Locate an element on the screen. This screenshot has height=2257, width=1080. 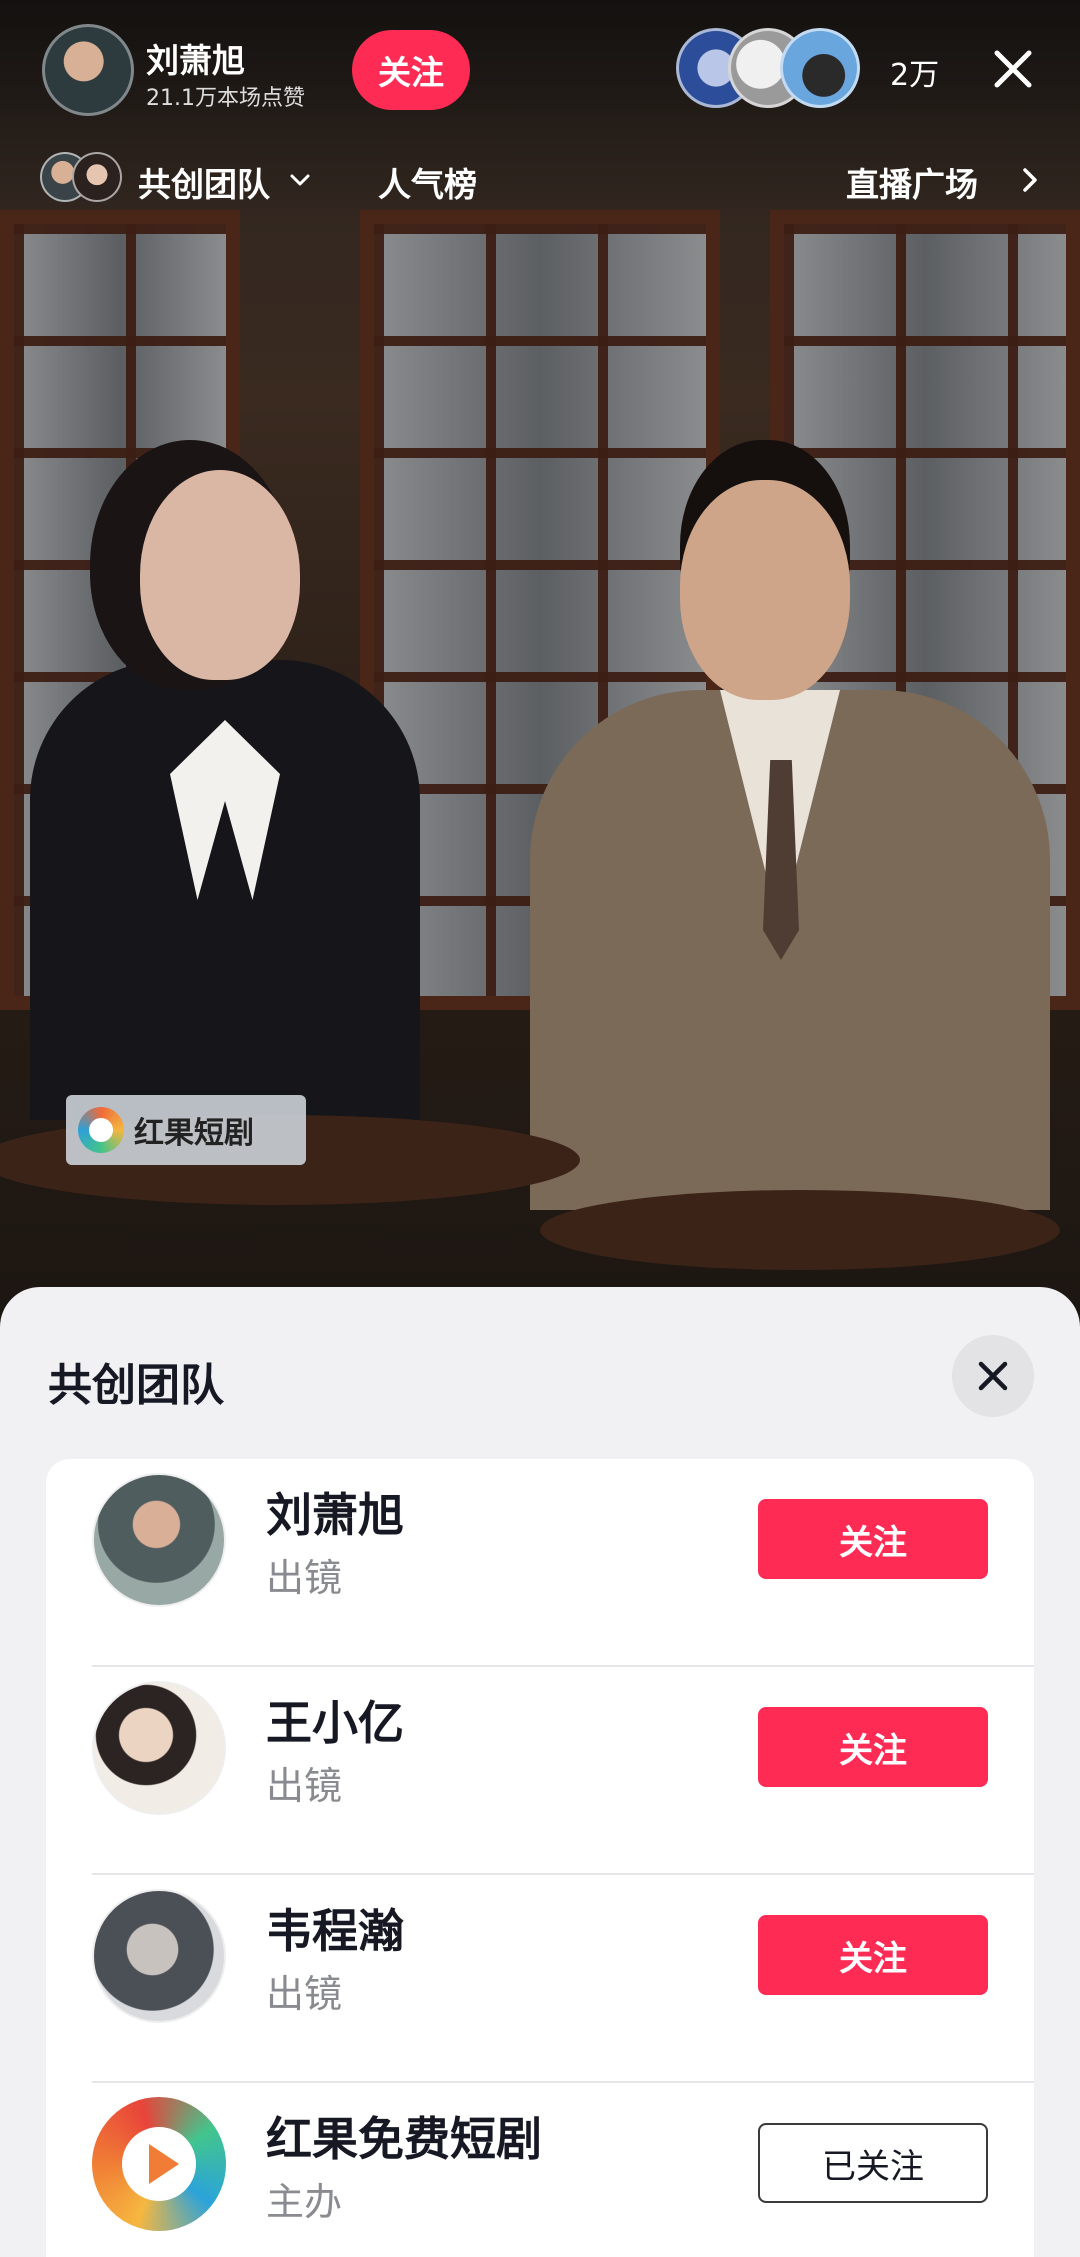
list-item: 刘萧旭 出镜 关注 is located at coordinates (540, 1563).